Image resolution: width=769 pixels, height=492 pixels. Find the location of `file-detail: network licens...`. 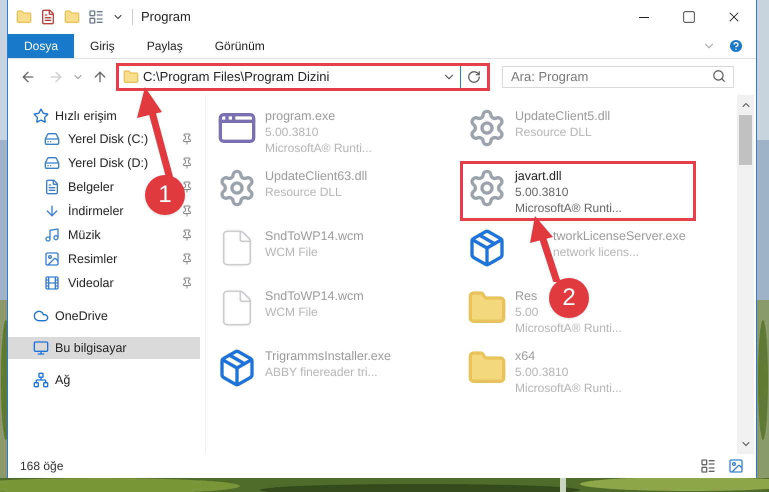

file-detail: network licens... is located at coordinates (596, 252).